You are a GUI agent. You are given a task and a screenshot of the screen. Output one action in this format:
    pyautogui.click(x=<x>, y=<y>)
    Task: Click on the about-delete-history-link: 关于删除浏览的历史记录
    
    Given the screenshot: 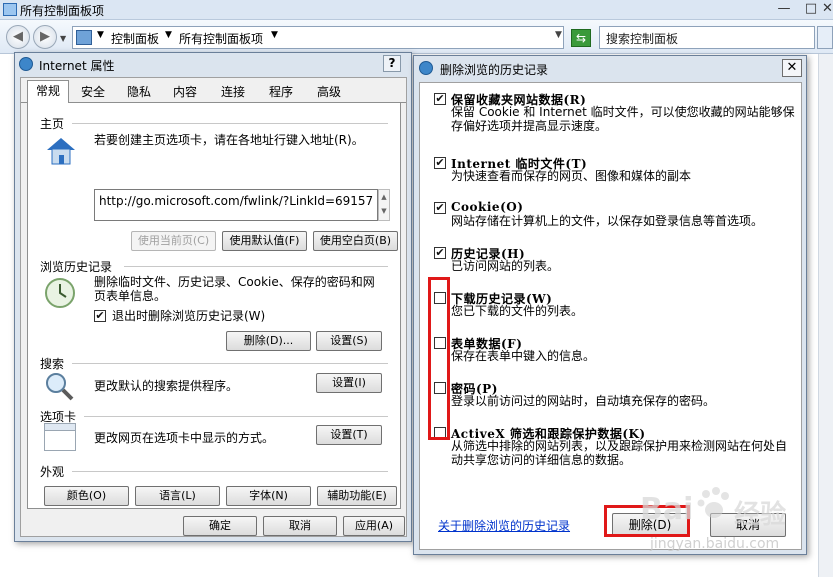 What is the action you would take?
    pyautogui.click(x=504, y=525)
    